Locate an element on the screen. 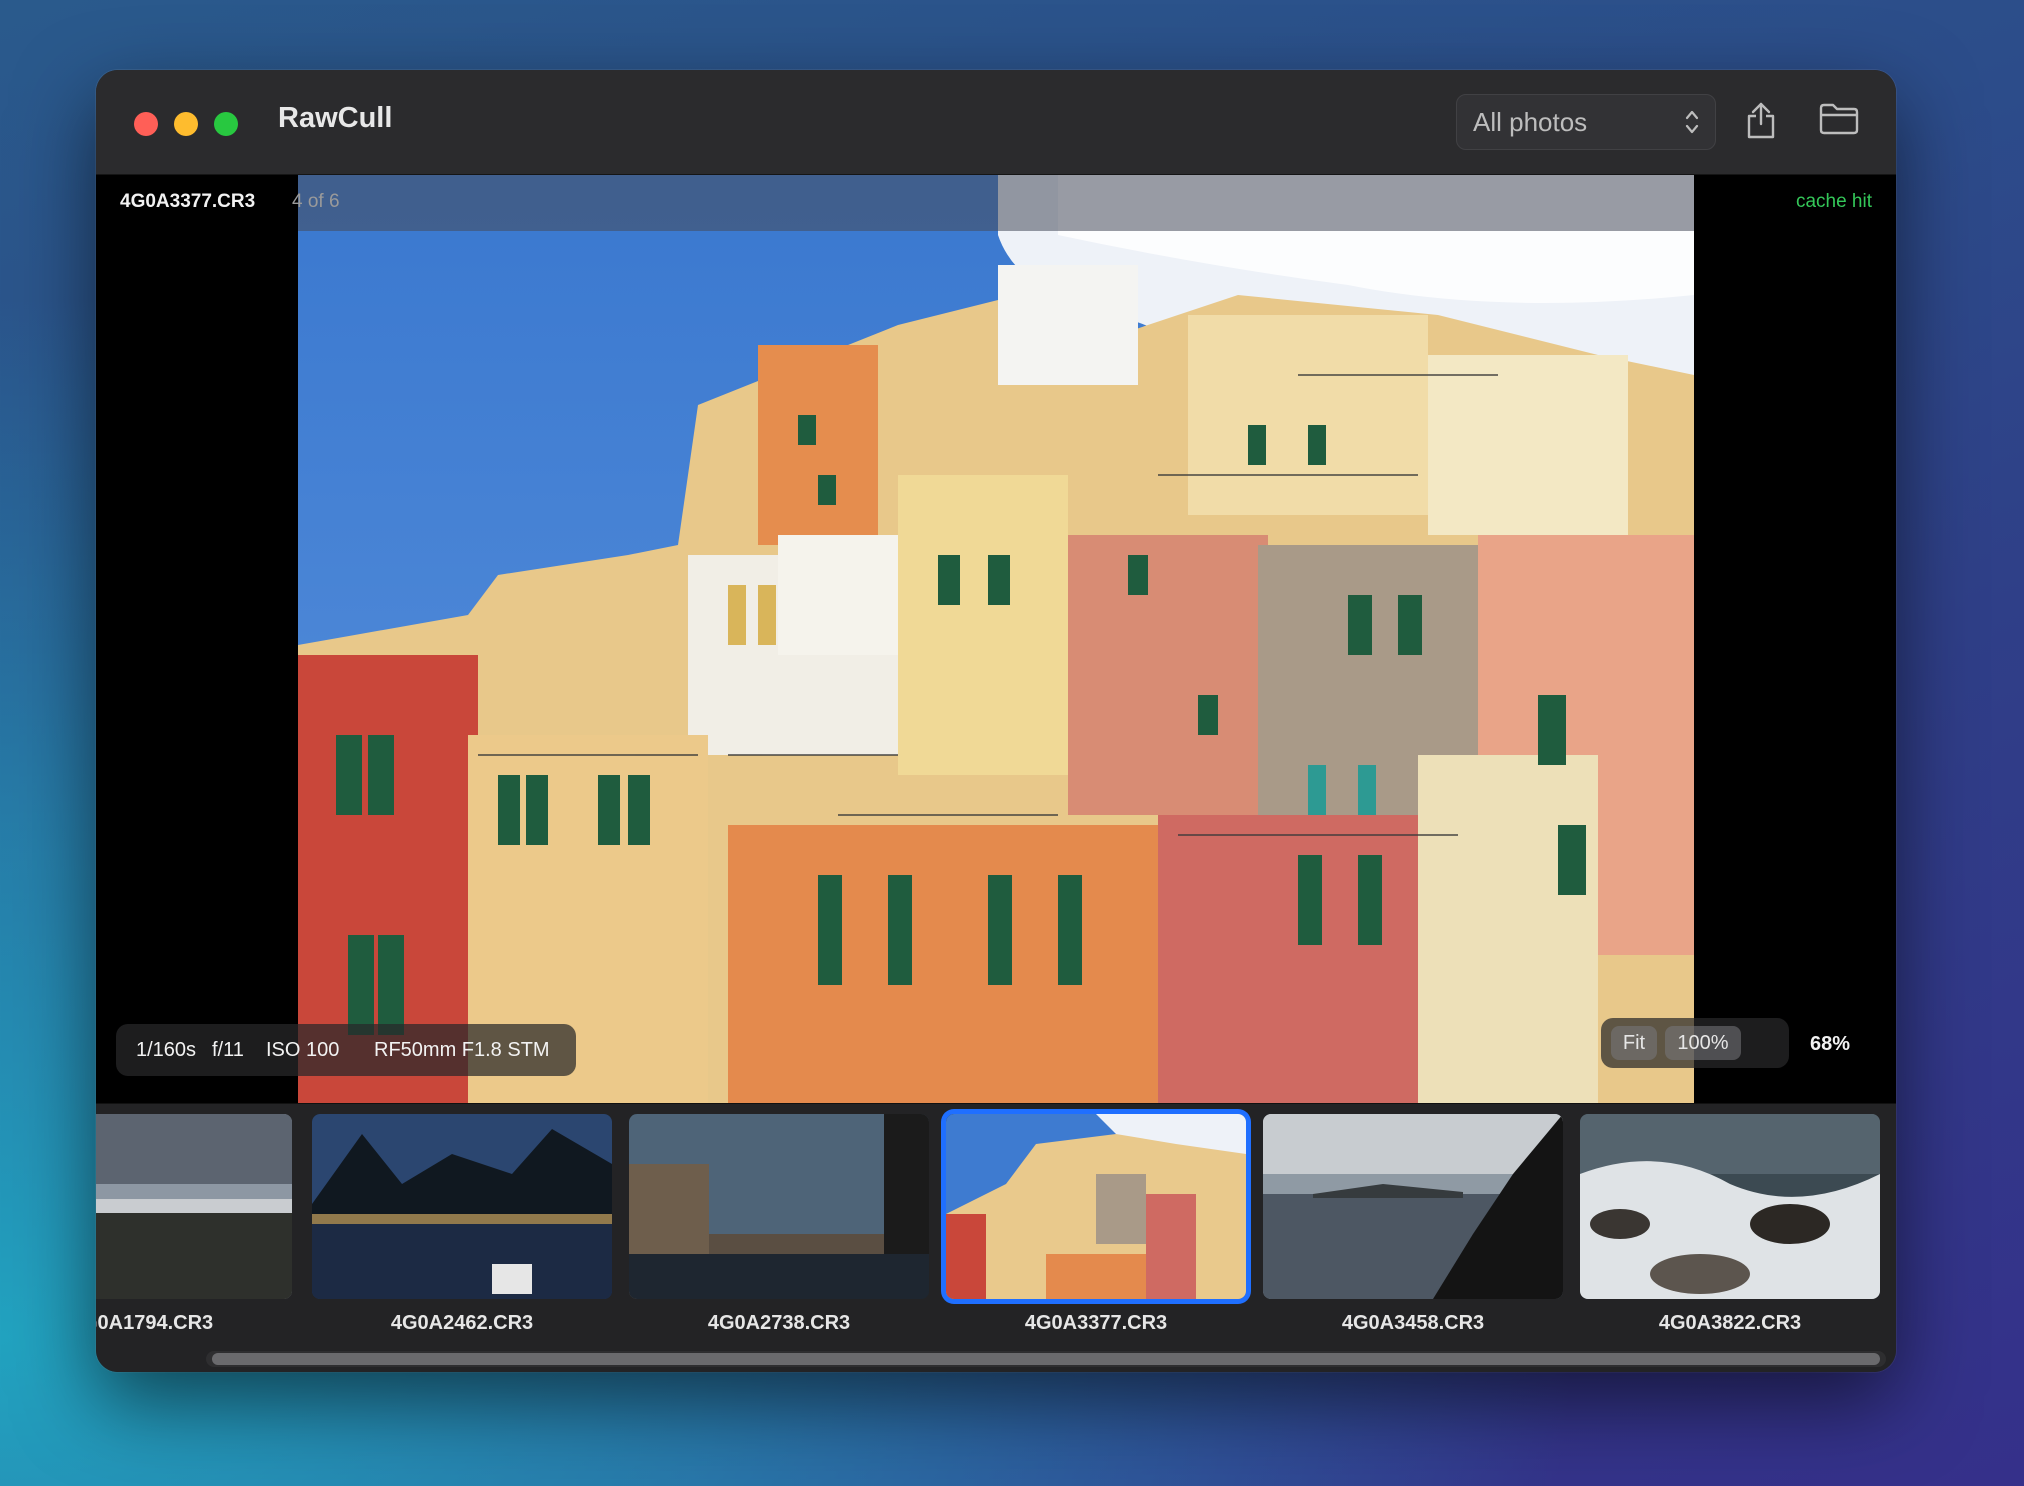  photo-filter-value: All photos is located at coordinates (1530, 122).